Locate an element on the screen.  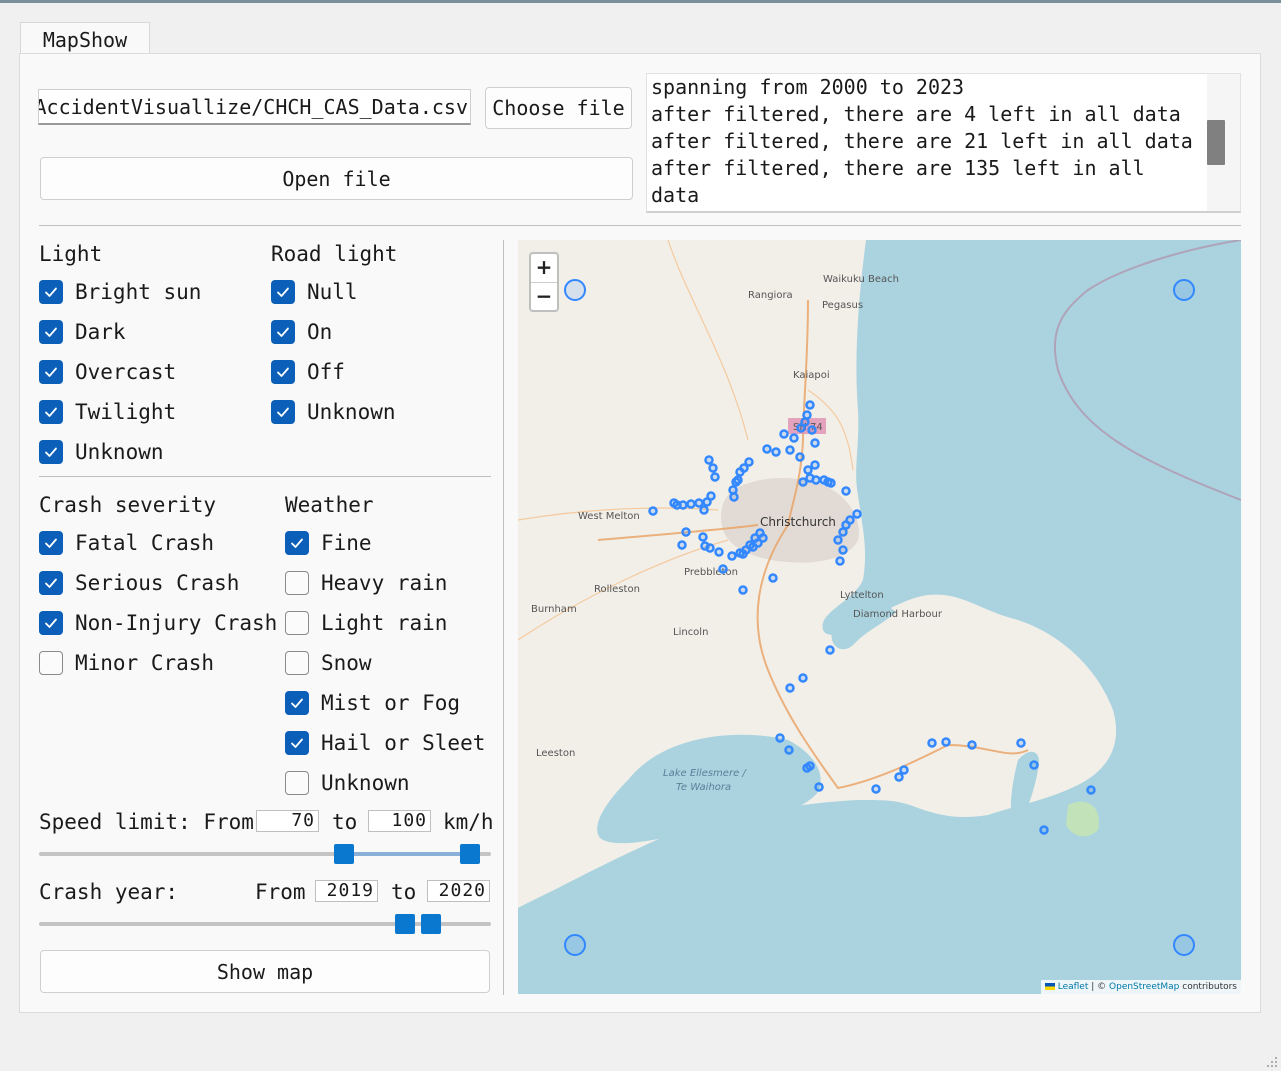
checkbox-road-light-off: Off is located at coordinates (308, 372).